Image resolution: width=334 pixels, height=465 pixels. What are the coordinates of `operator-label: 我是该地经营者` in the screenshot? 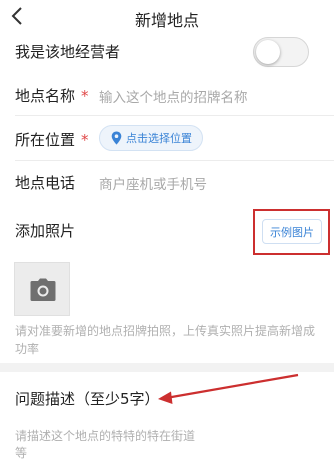 It's located at (68, 52).